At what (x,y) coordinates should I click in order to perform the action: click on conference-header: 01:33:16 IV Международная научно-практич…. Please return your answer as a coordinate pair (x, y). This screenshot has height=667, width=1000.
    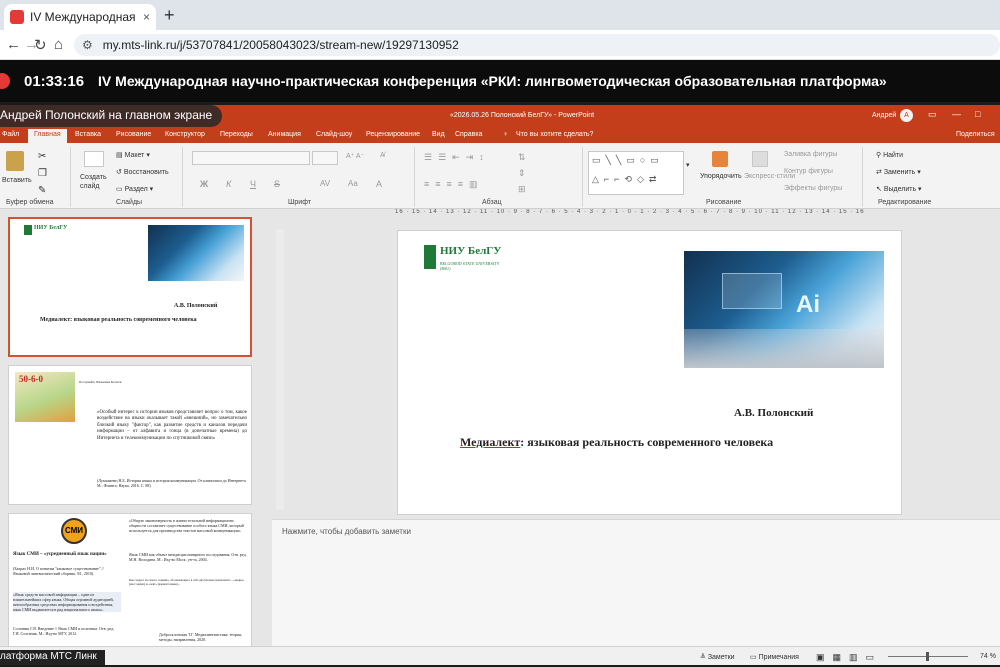
    Looking at the image, I should click on (500, 81).